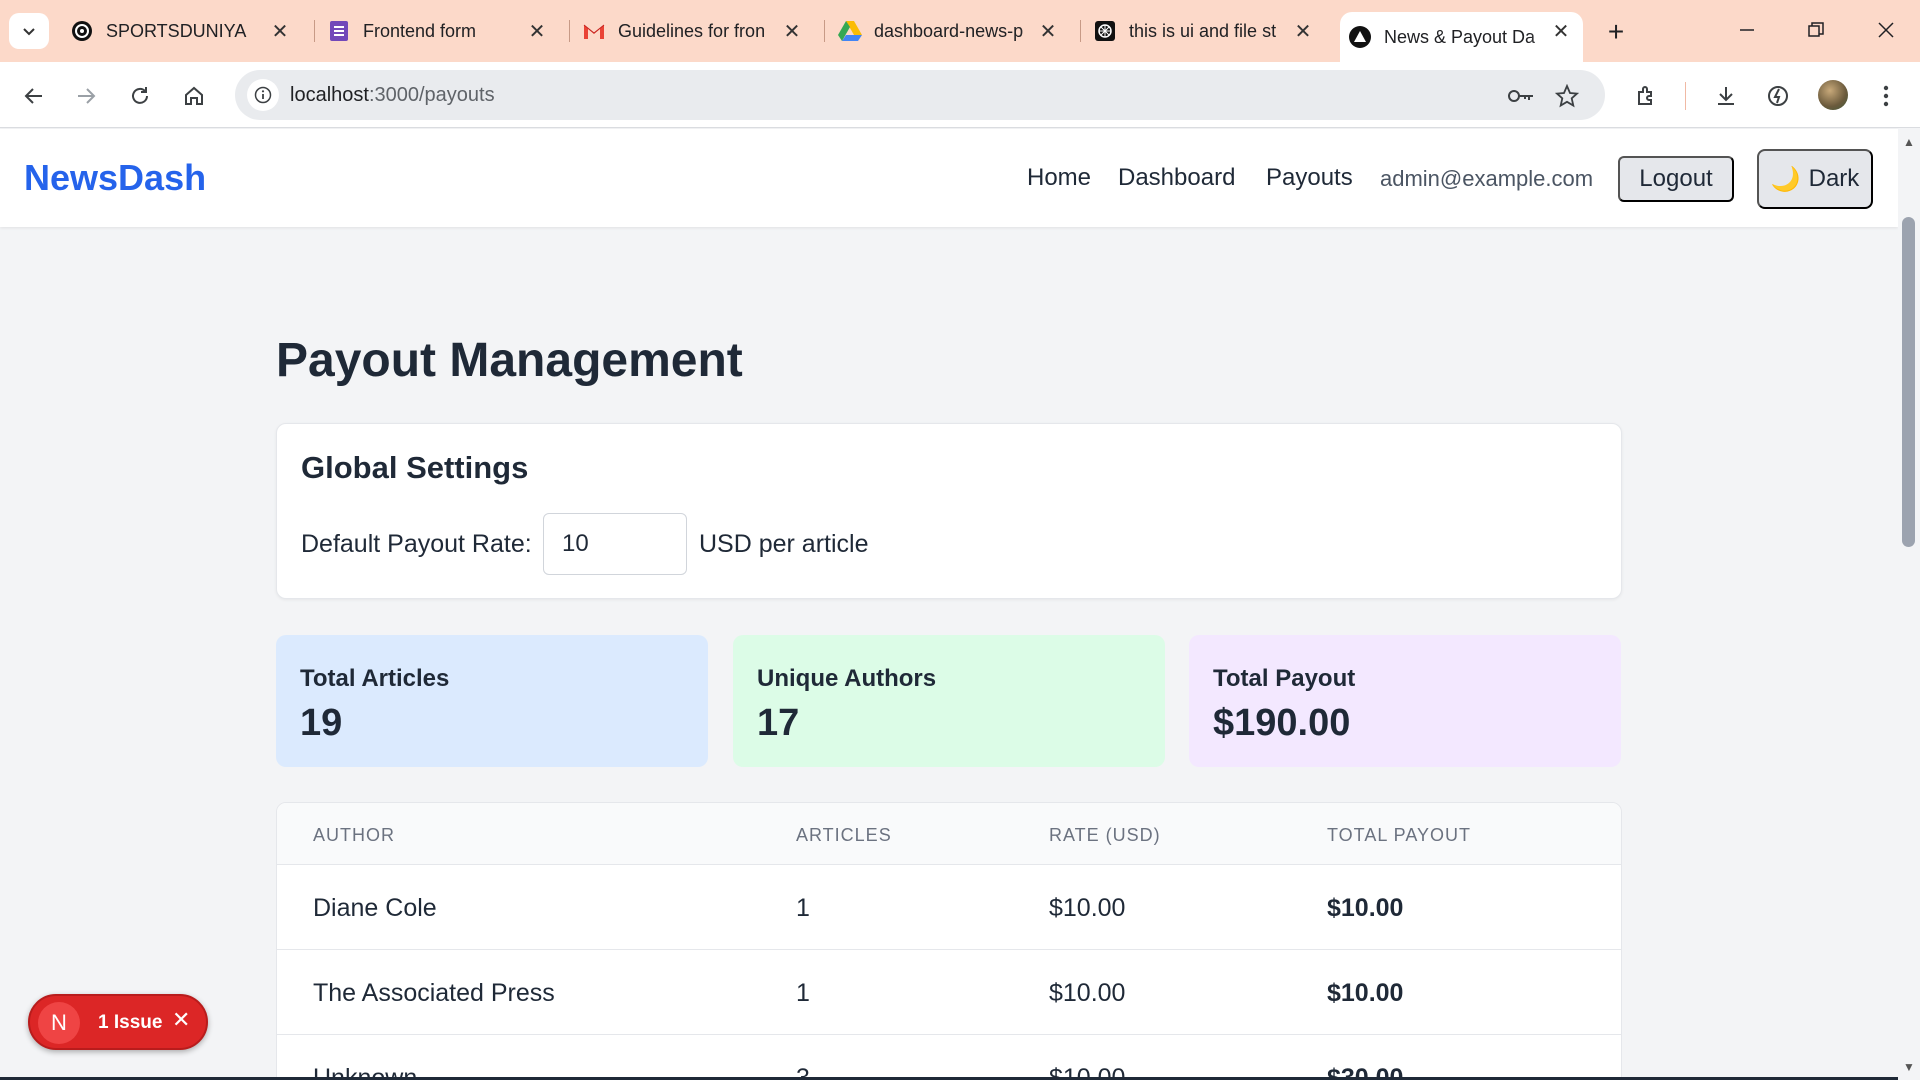 This screenshot has width=1920, height=1080. What do you see at coordinates (1909, 604) in the screenshot?
I see `page-scrollbar: ▲ ▼` at bounding box center [1909, 604].